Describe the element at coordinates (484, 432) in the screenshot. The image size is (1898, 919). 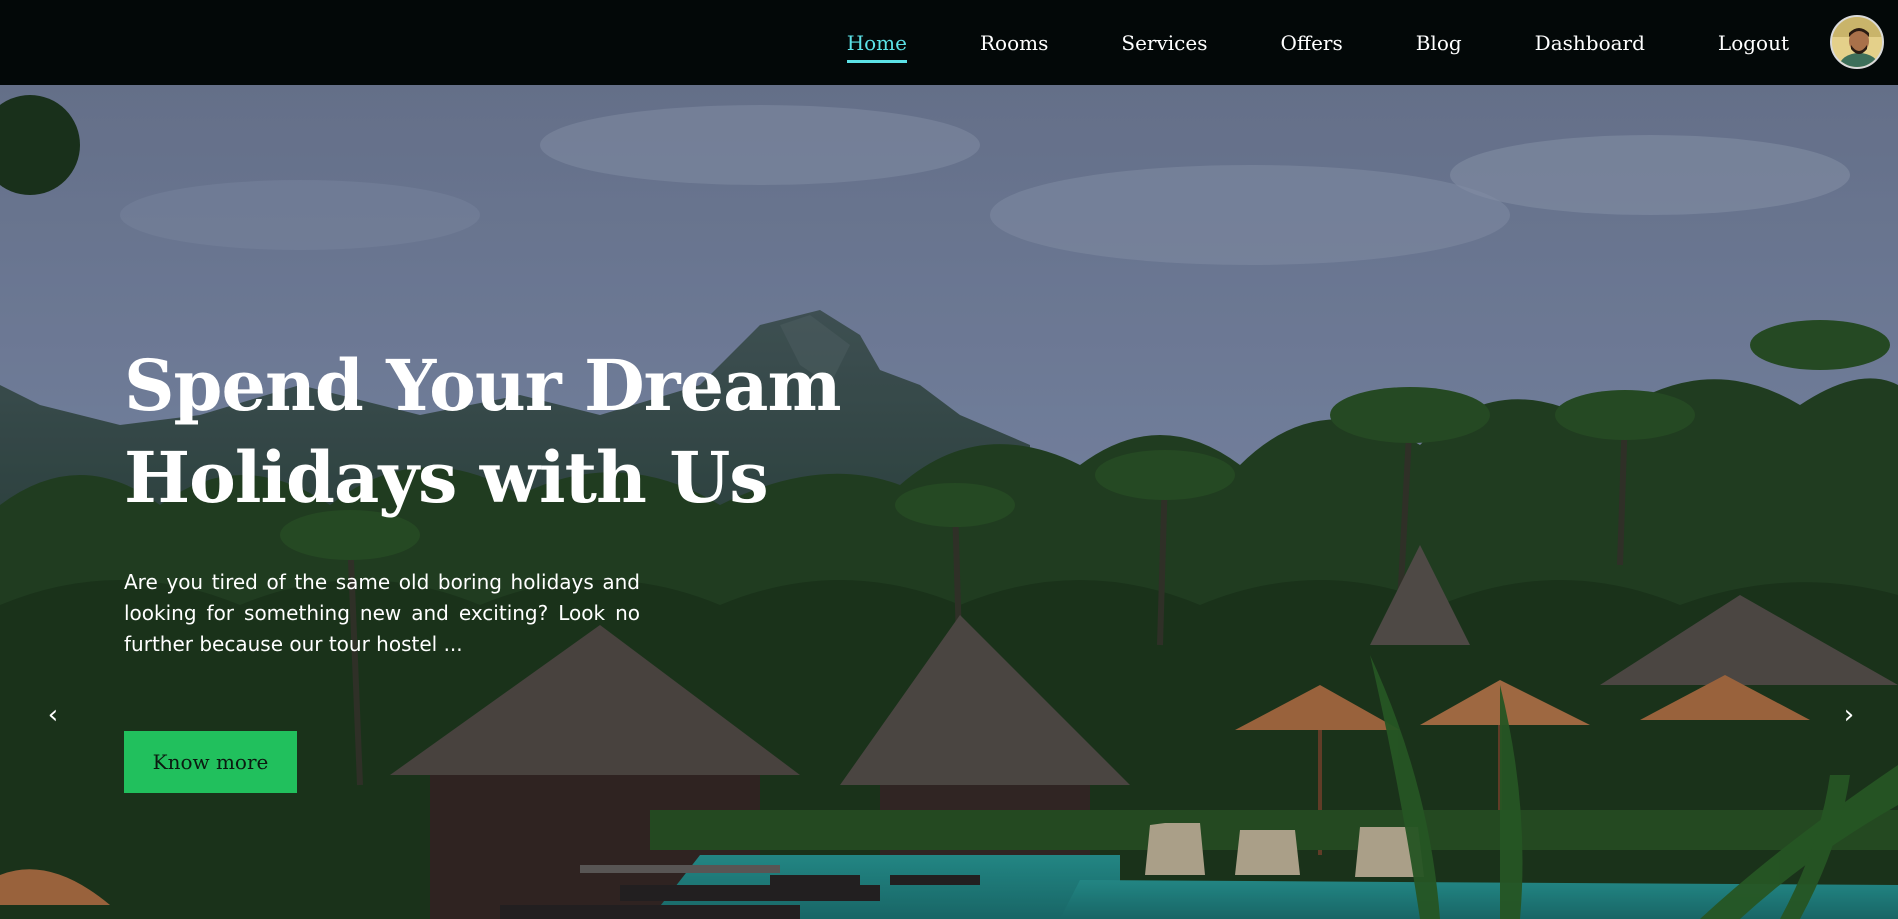
I see `hero-title: Spend Your Dream Holidays with Us` at that location.